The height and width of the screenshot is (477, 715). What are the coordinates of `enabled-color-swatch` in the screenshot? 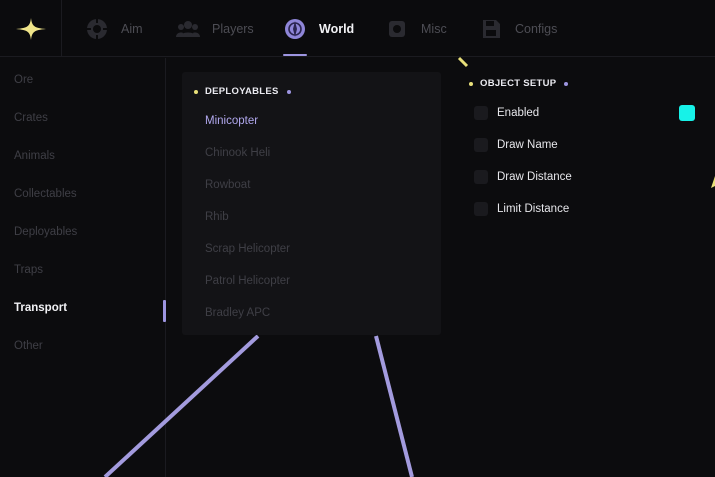 It's located at (687, 113).